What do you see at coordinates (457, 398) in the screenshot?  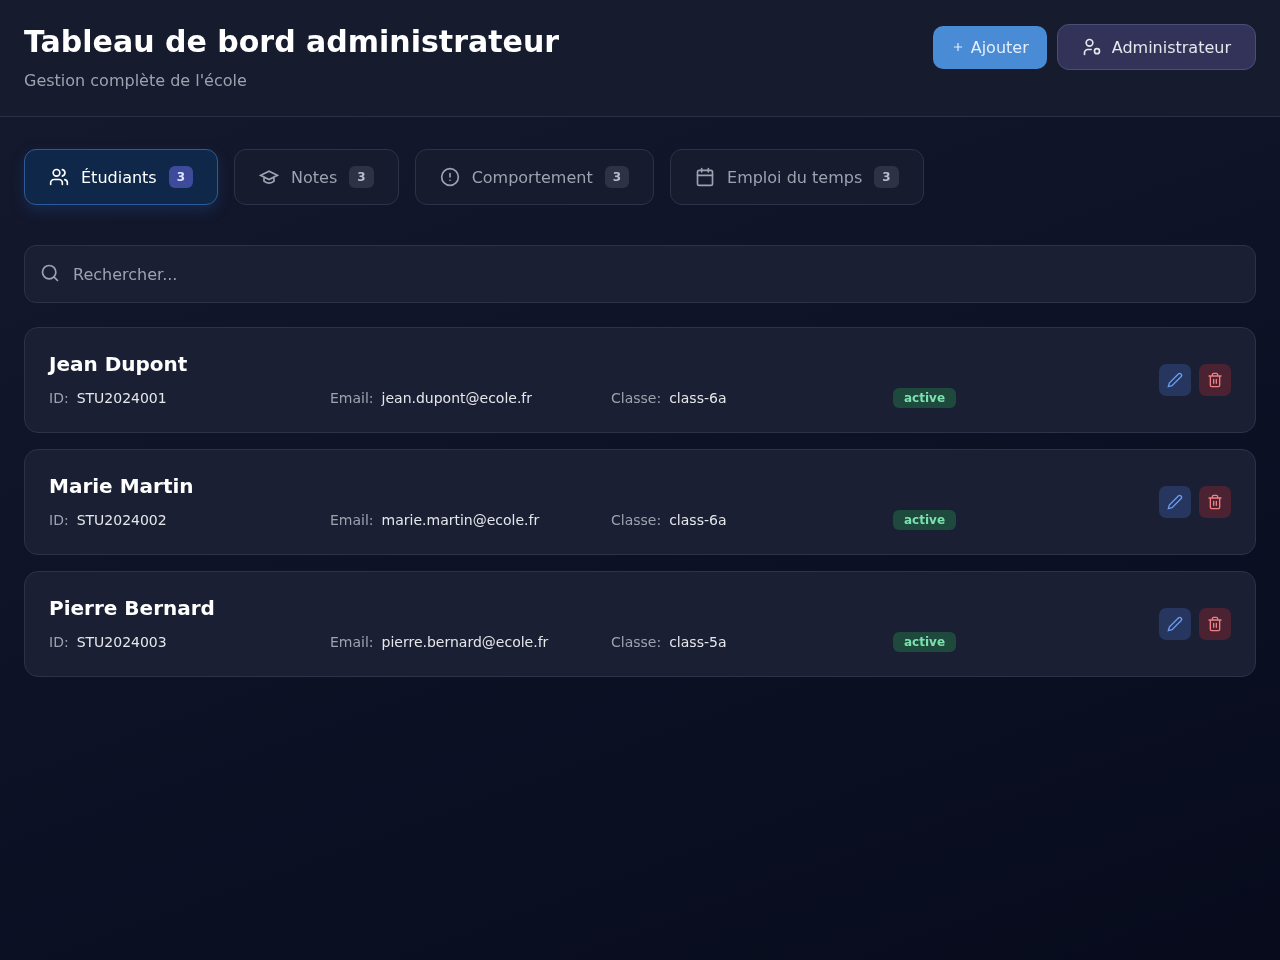 I see `field-value: jean.dupont@ecole.fr` at bounding box center [457, 398].